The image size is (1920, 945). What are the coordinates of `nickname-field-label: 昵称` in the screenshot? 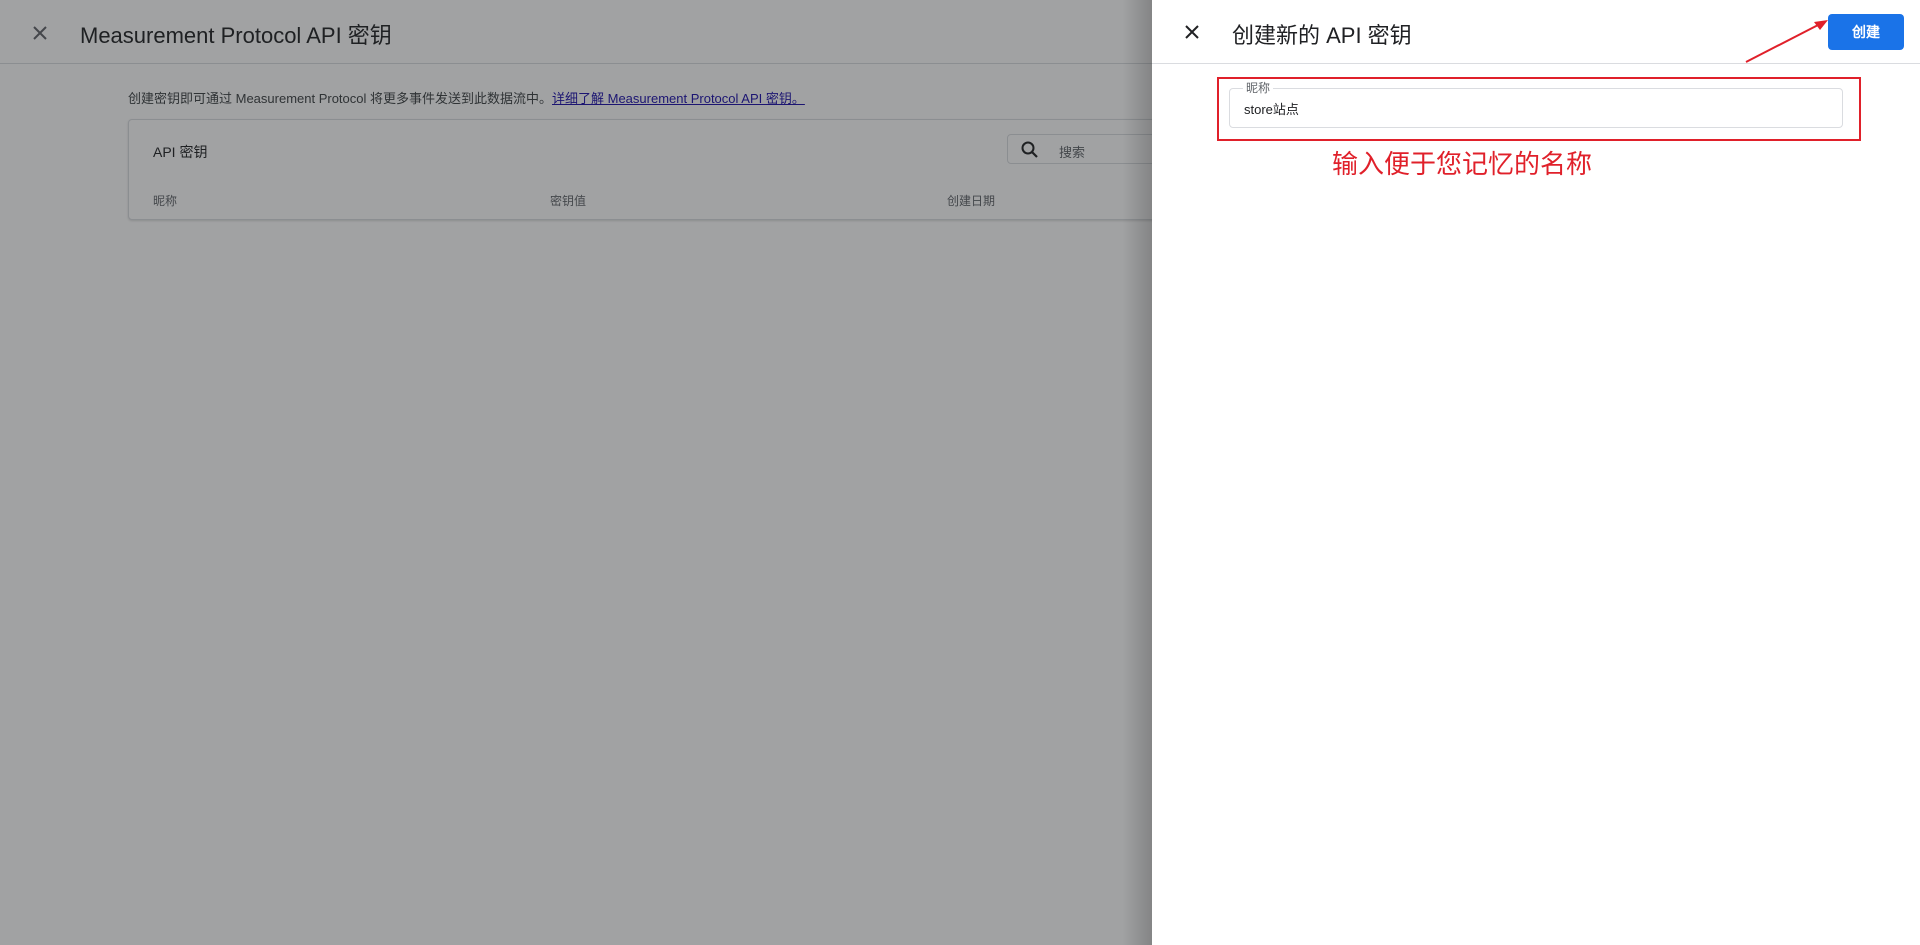 It's located at (1258, 88).